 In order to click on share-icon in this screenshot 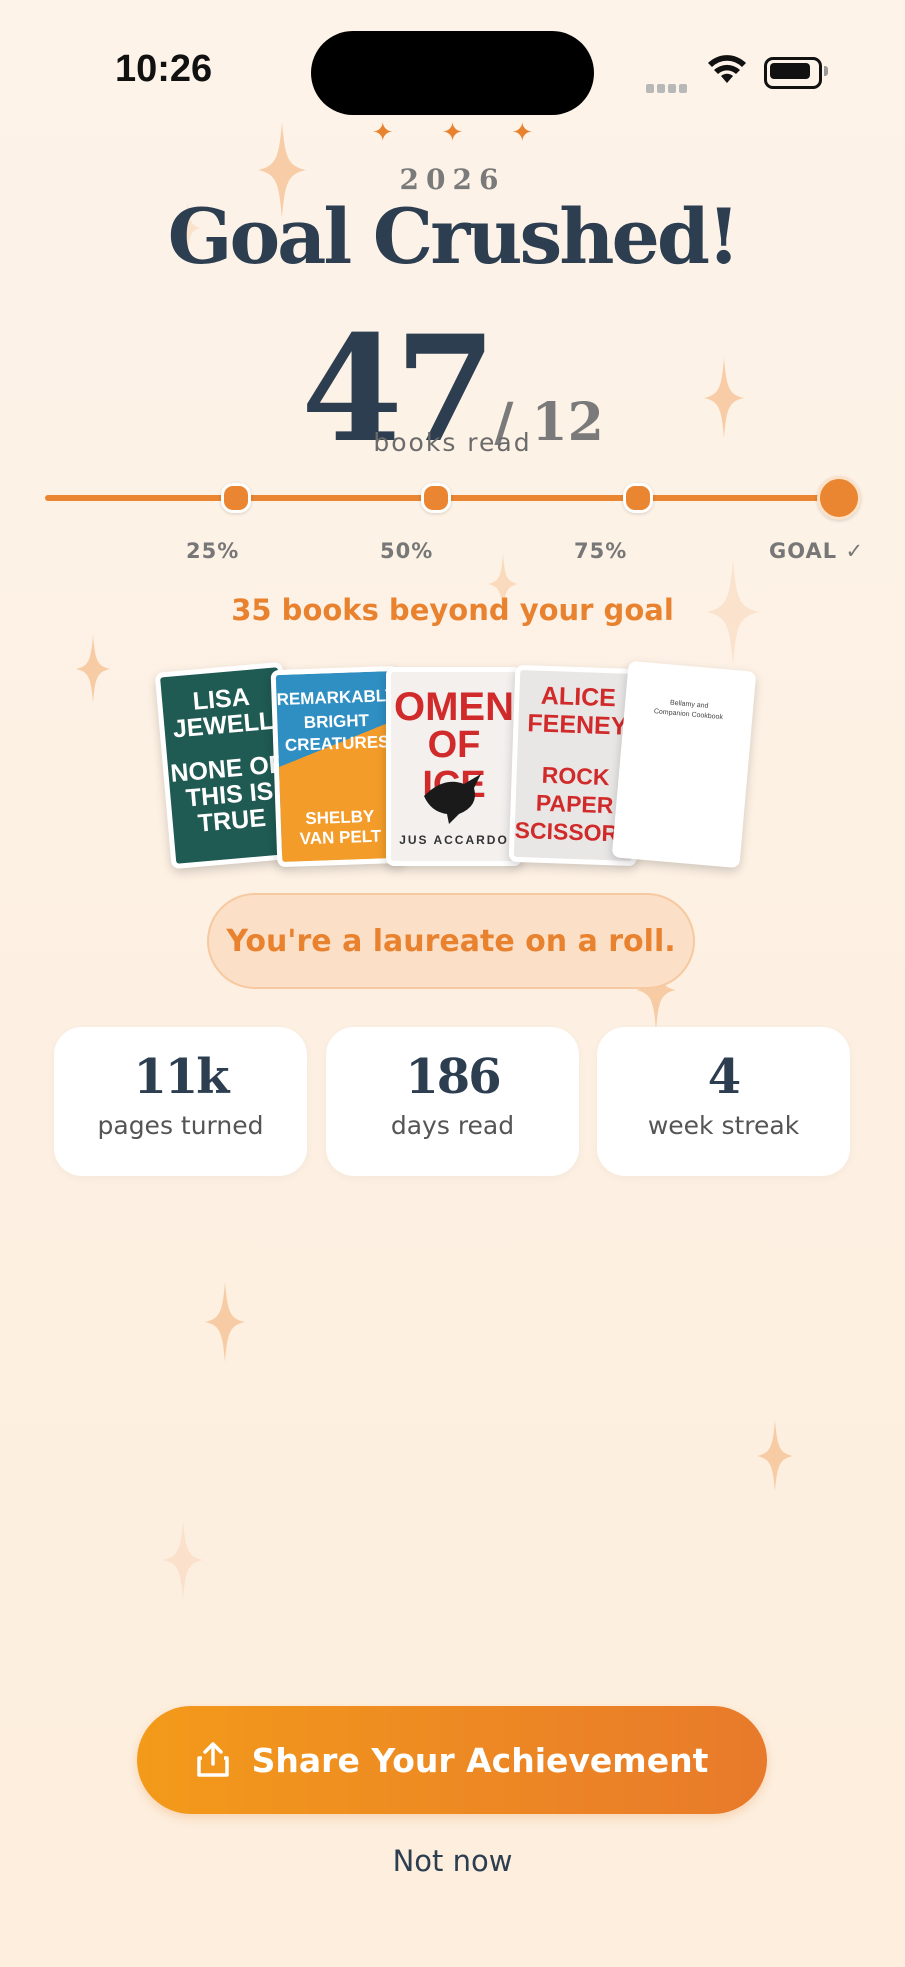, I will do `click(212, 1759)`.